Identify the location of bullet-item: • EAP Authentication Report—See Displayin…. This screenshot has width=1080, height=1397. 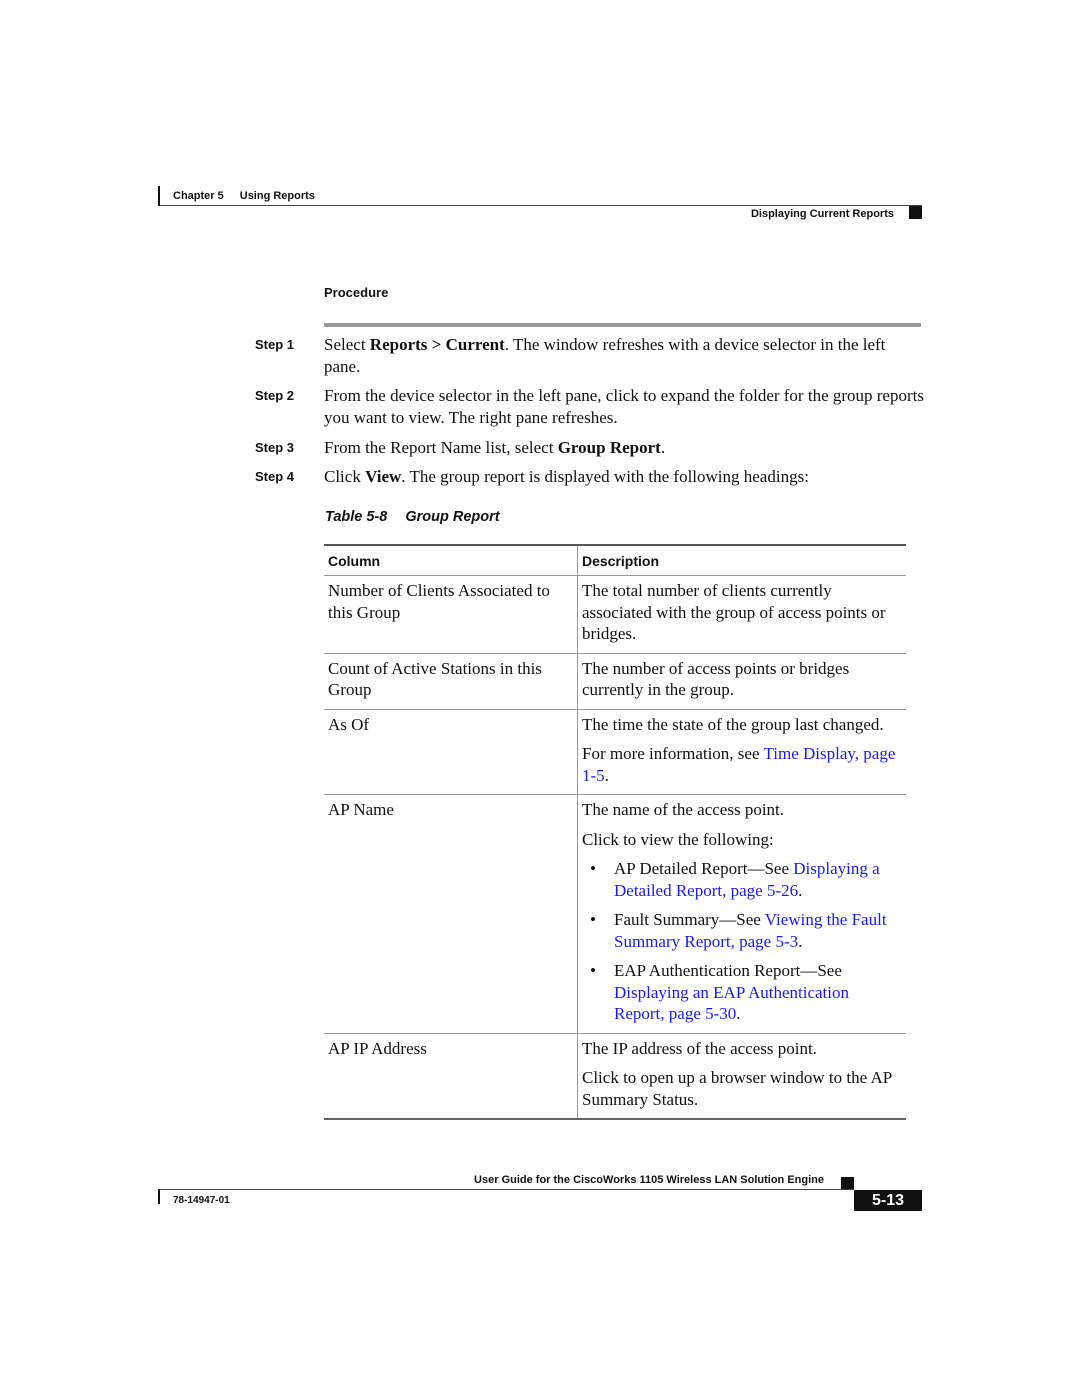
(742, 992).